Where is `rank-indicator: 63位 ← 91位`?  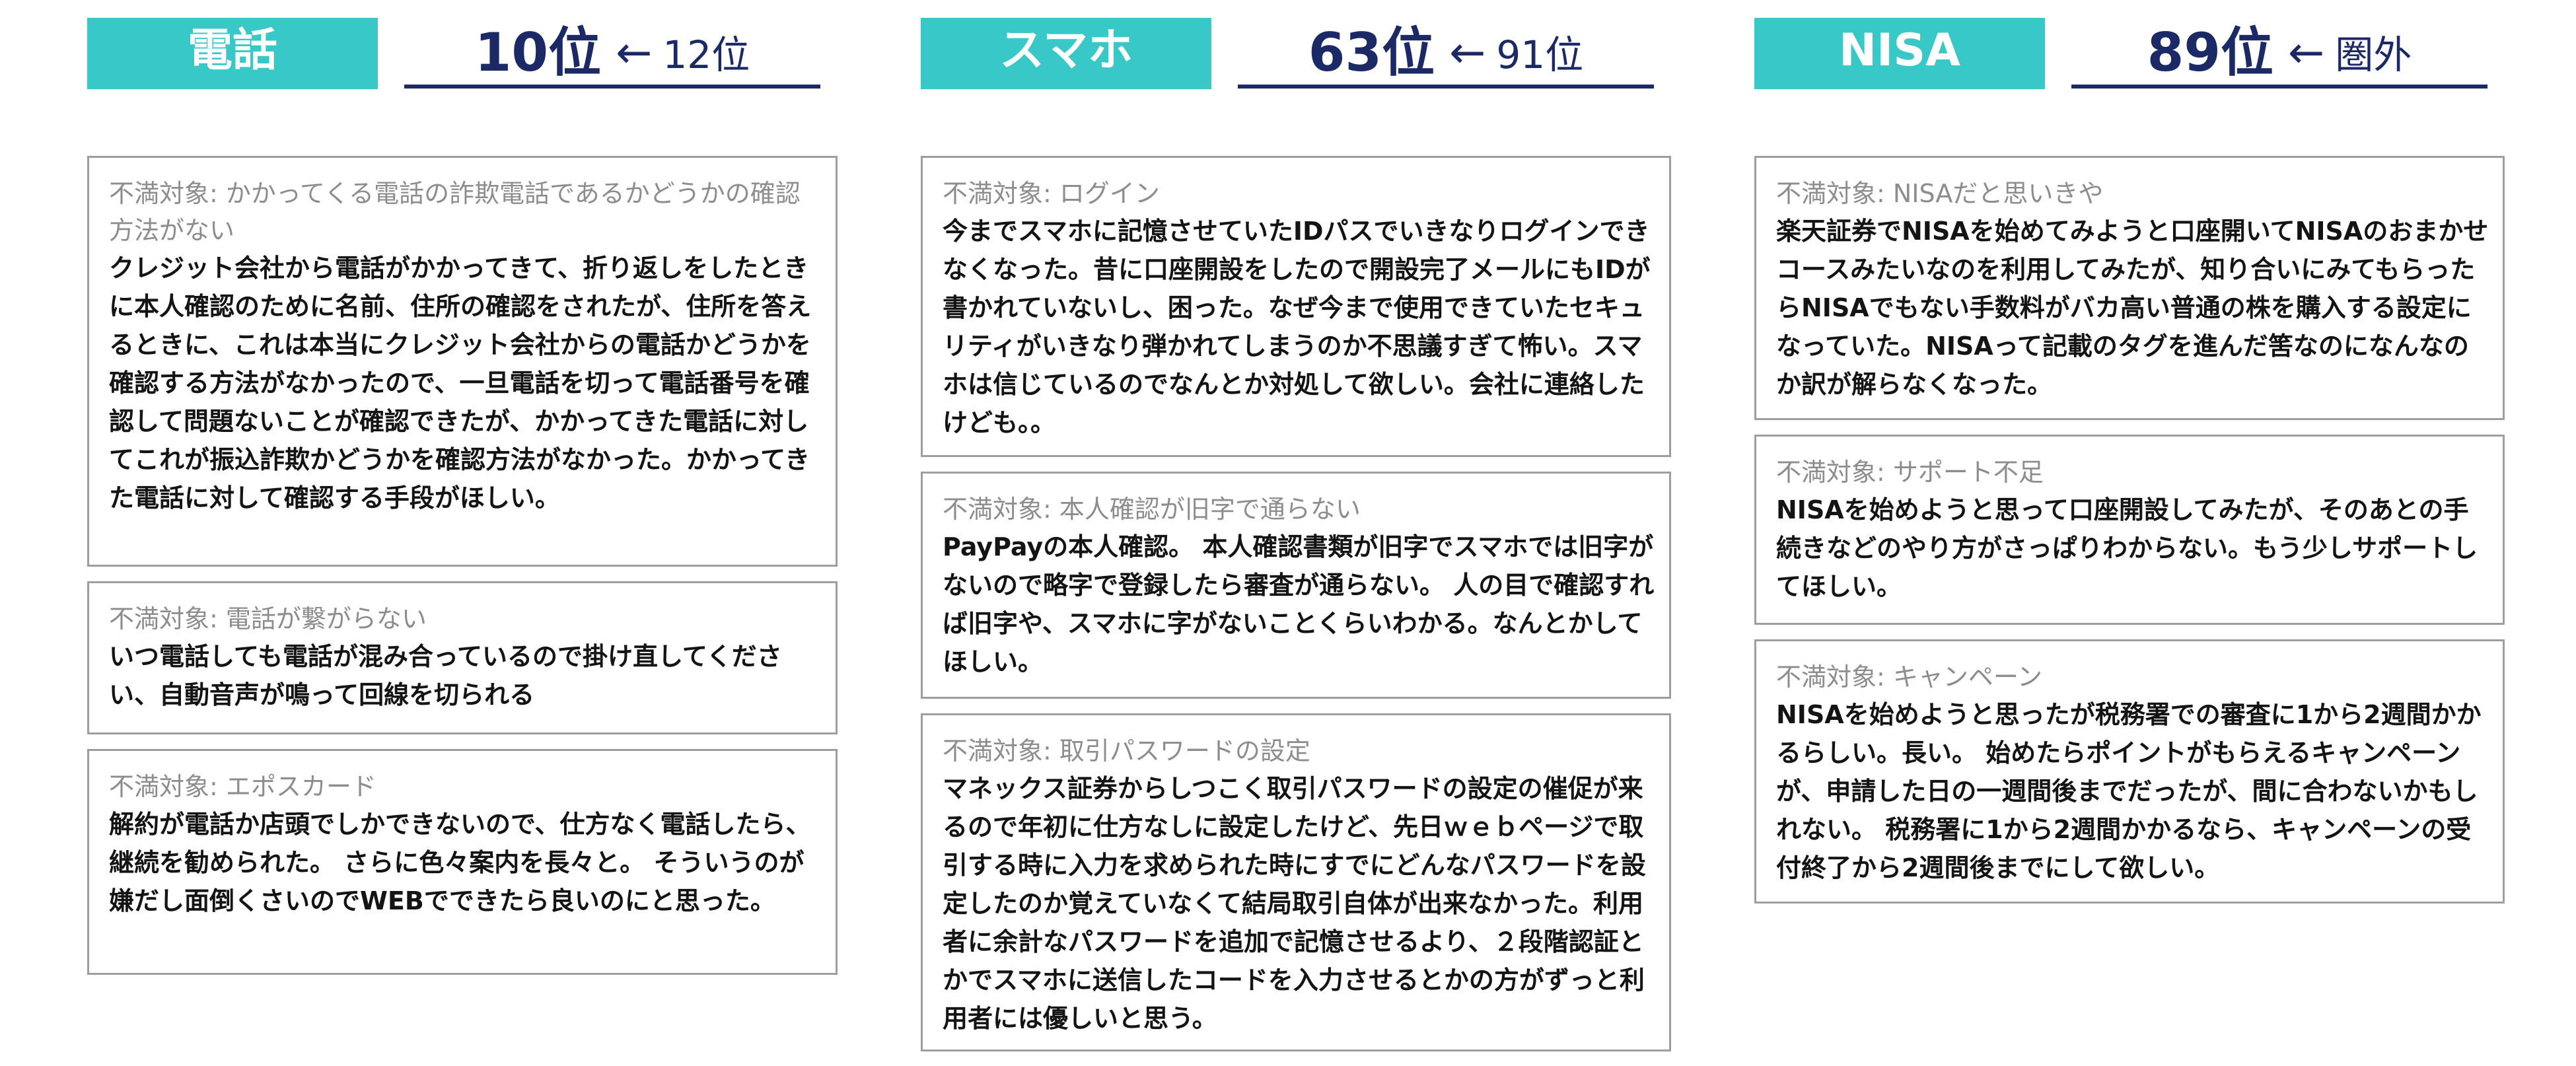 rank-indicator: 63位 ← 91位 is located at coordinates (1446, 52).